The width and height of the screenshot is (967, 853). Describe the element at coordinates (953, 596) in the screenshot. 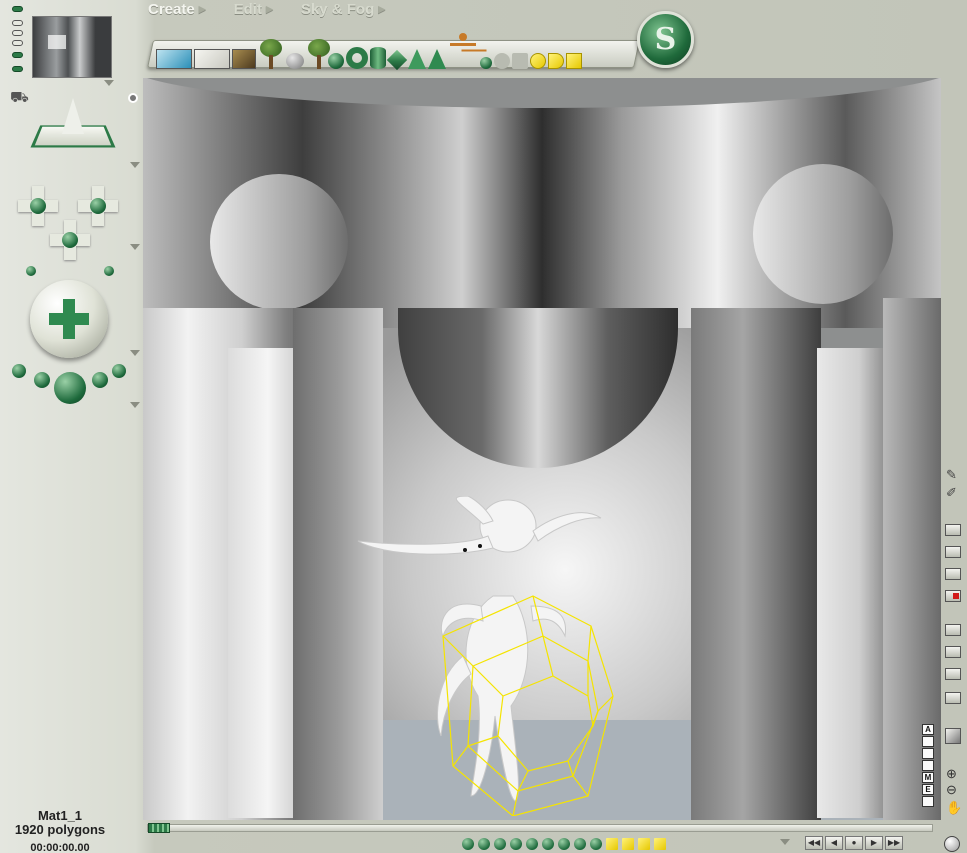

I see `record-icon` at that location.